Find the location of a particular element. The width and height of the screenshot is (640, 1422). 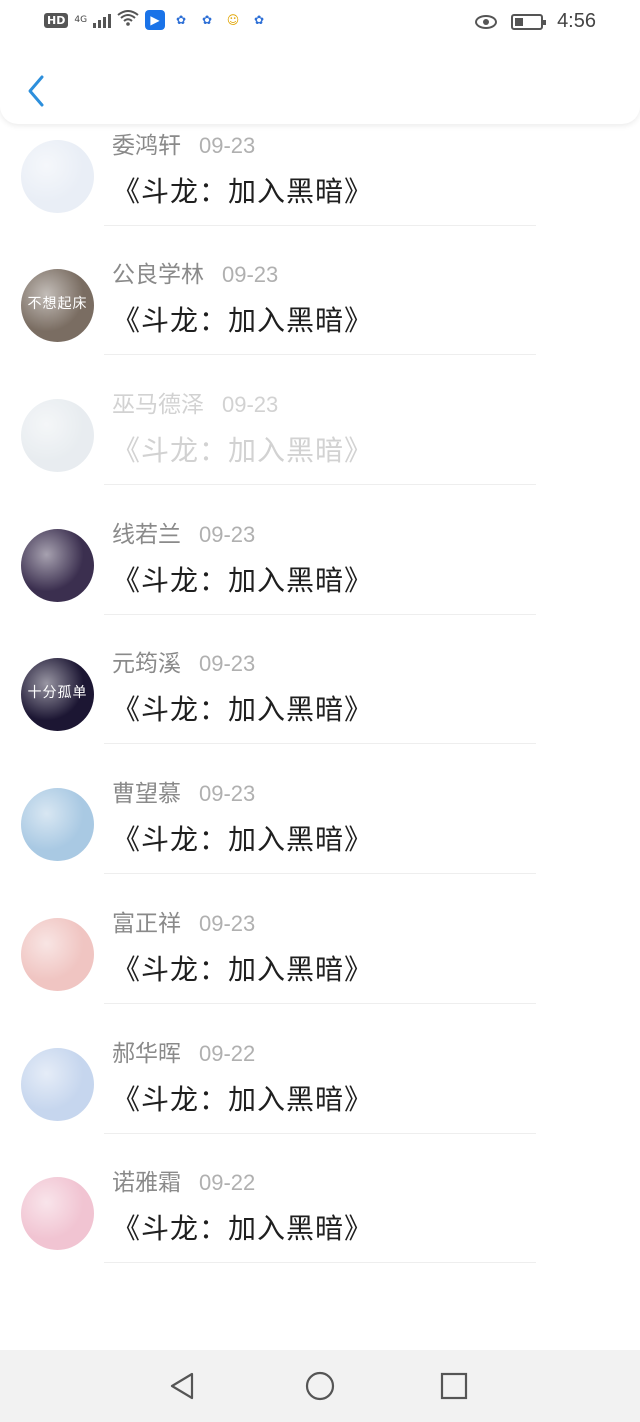

eye-icon is located at coordinates (486, 21).